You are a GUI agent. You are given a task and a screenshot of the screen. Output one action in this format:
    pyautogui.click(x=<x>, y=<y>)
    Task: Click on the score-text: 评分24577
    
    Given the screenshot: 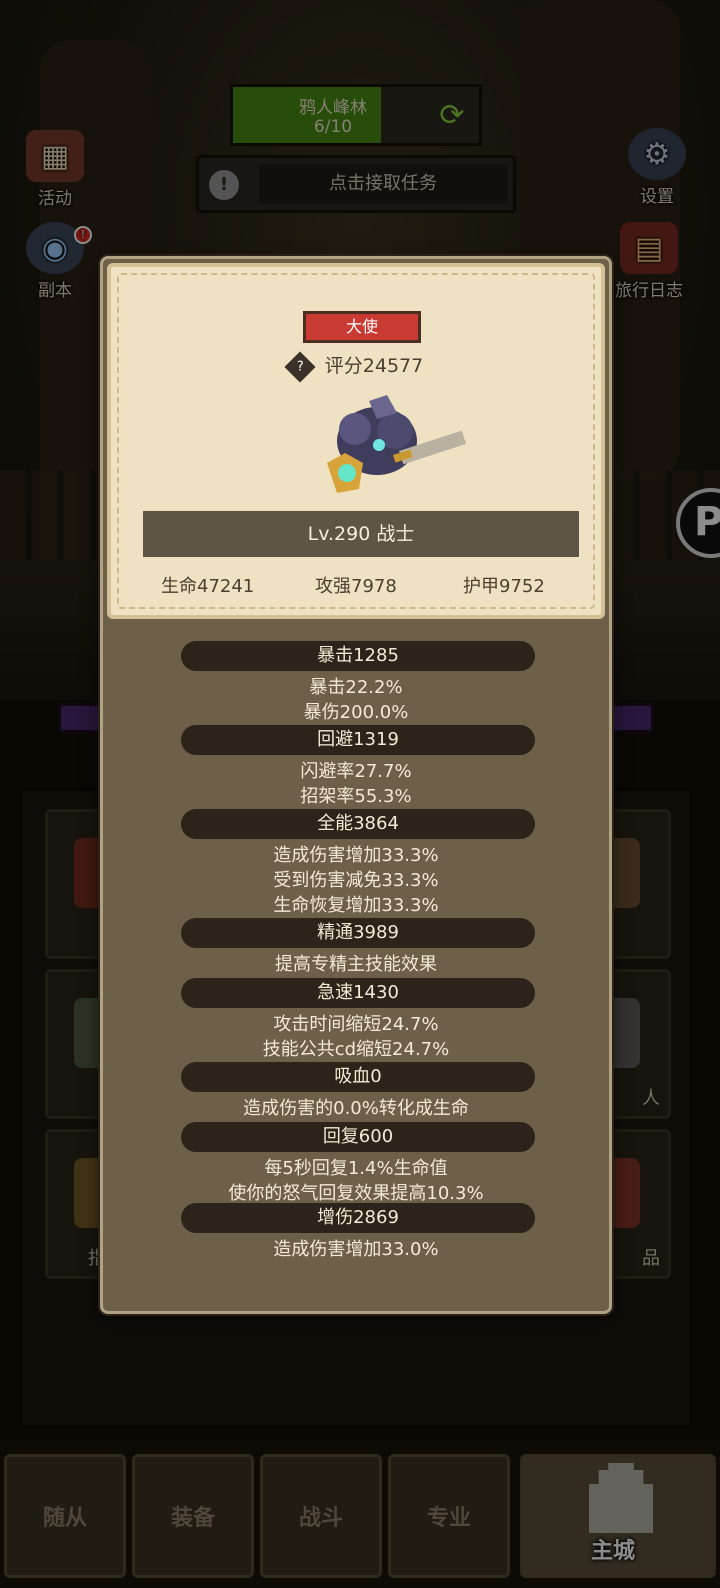 What is the action you would take?
    pyautogui.click(x=374, y=366)
    